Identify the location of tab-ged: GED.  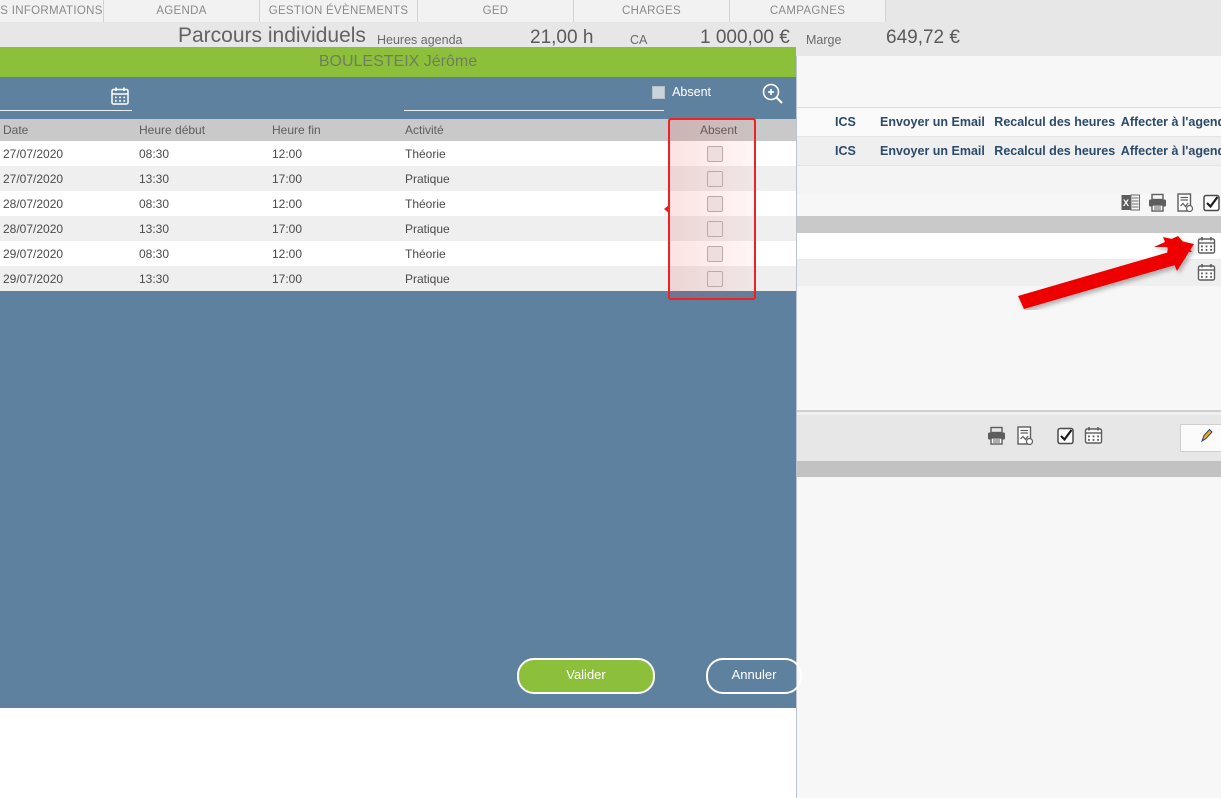
(496, 11).